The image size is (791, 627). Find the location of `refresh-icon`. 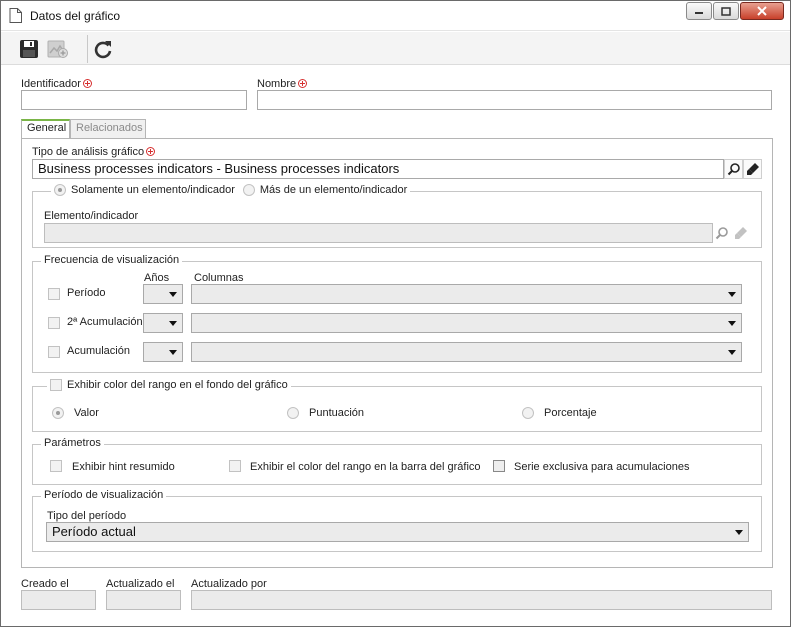

refresh-icon is located at coordinates (103, 50).